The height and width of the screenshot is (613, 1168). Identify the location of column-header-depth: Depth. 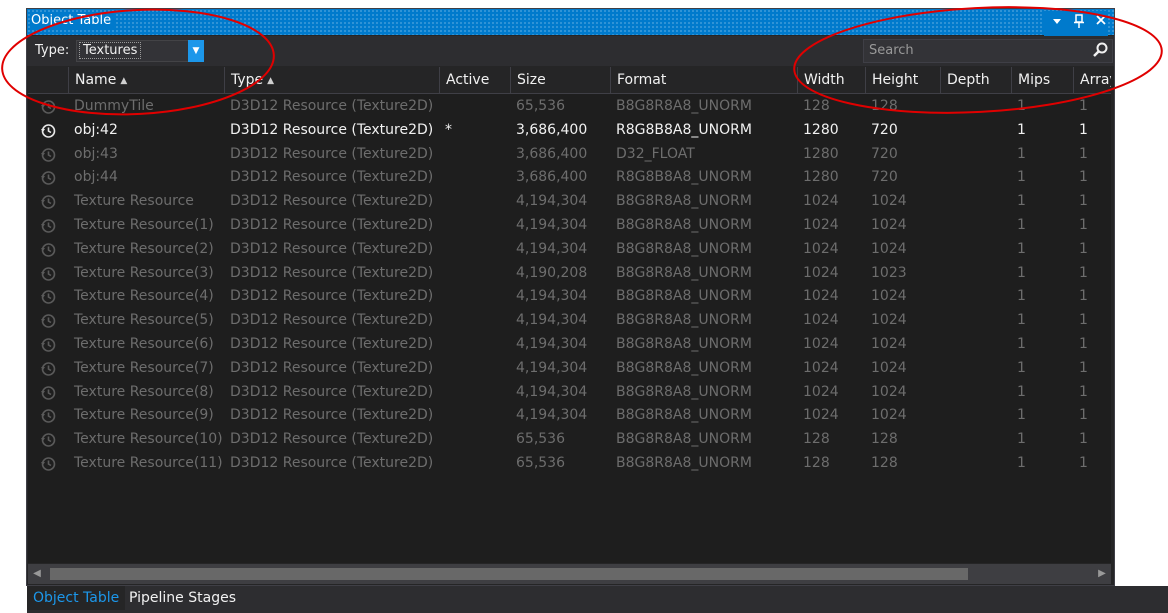
(975, 80).